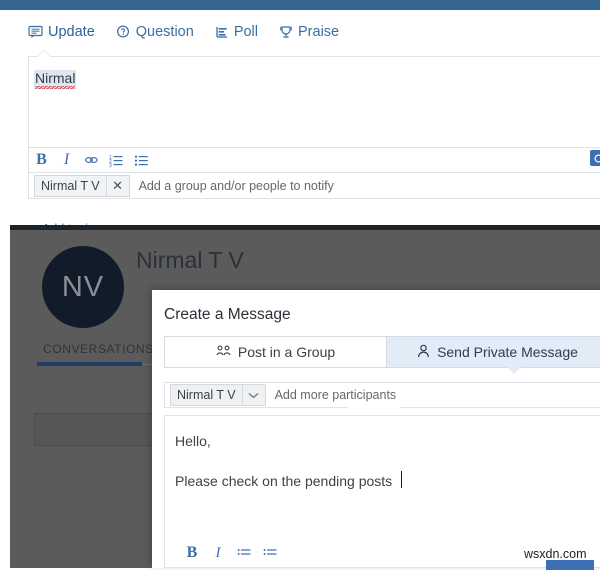 The width and height of the screenshot is (600, 570). Describe the element at coordinates (91, 160) in the screenshot. I see `link-icon` at that location.